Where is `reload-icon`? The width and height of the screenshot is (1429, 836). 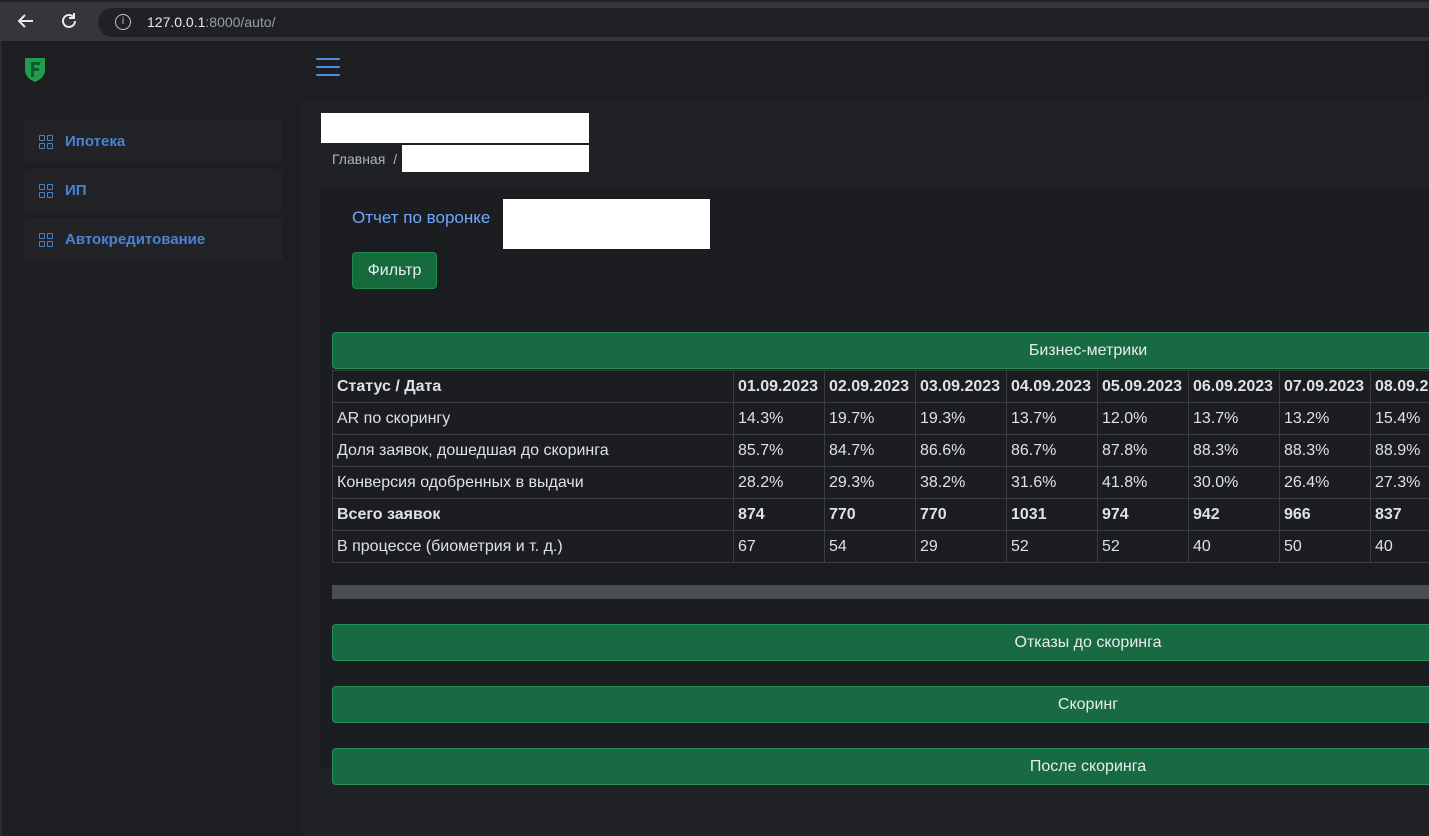
reload-icon is located at coordinates (69, 21).